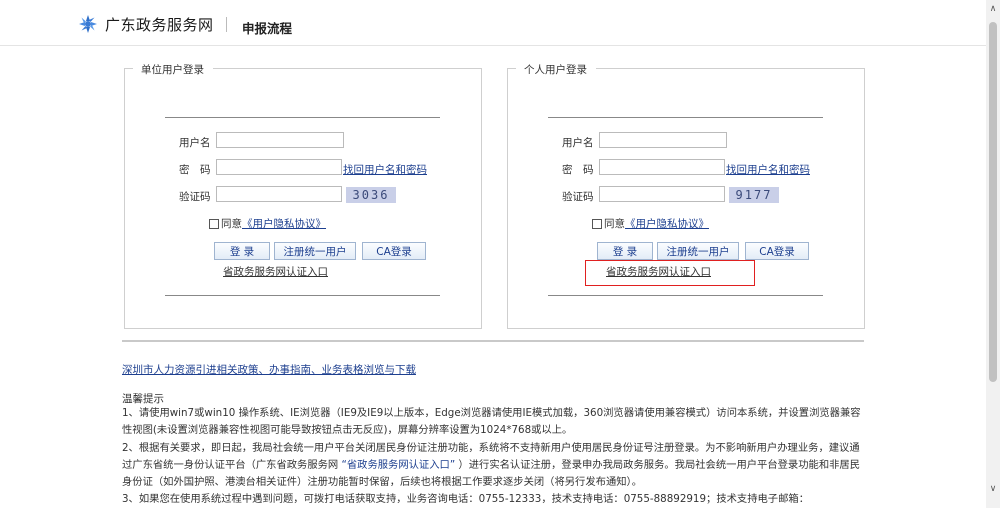 The width and height of the screenshot is (1000, 509). What do you see at coordinates (267, 28) in the screenshot?
I see `page-title: 申报流程` at bounding box center [267, 28].